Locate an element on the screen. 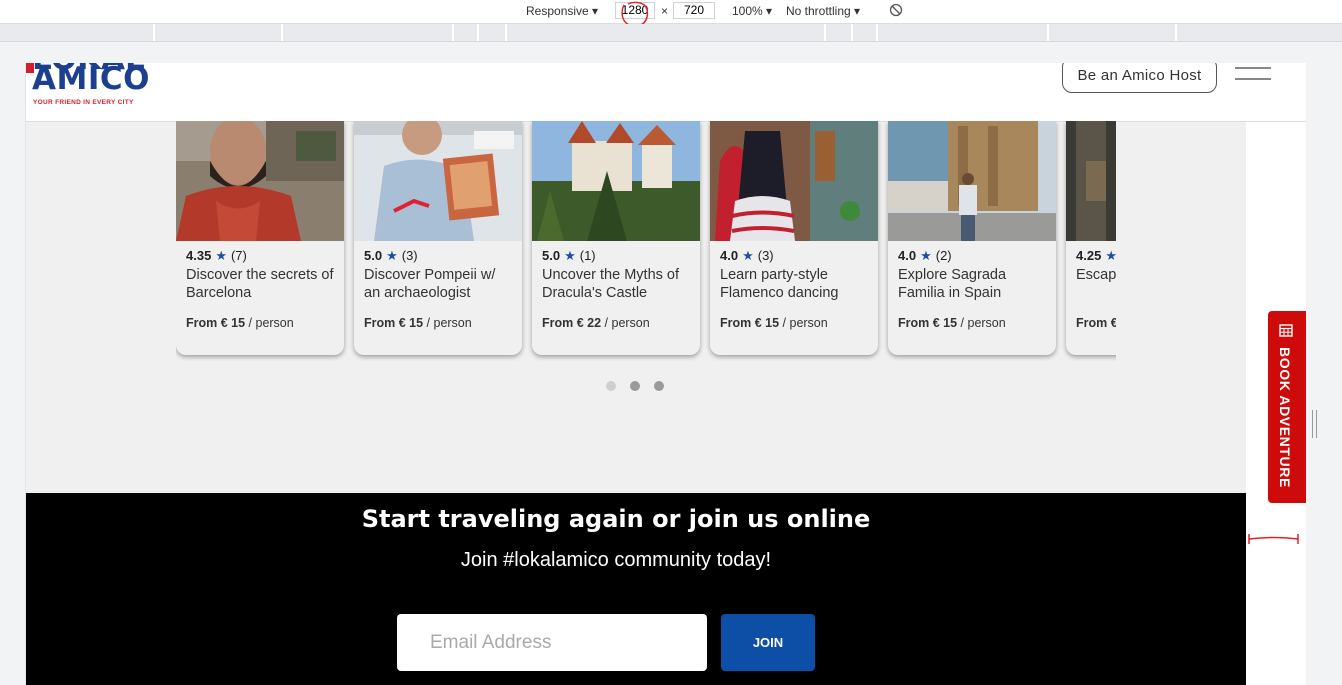 The height and width of the screenshot is (685, 1342). card-title: Learn party-style Flamenco dancing is located at coordinates (779, 284).